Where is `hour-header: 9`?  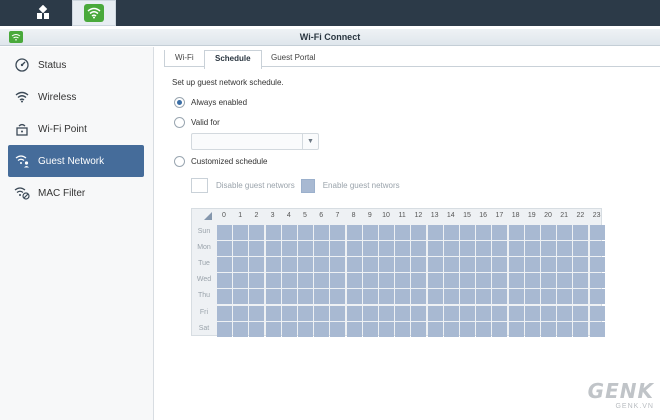
hour-header: 9 is located at coordinates (370, 215).